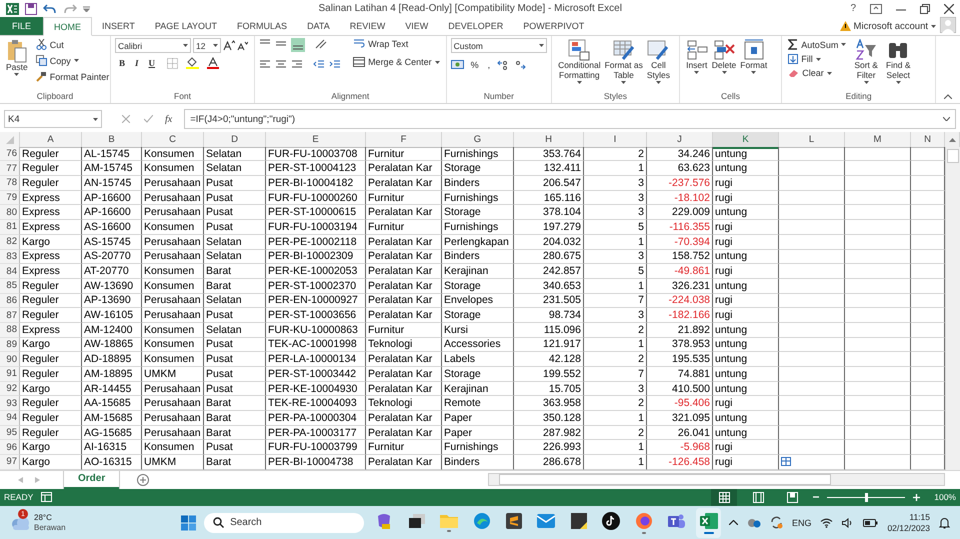 This screenshot has height=539, width=960. I want to click on number-format-field: Custom, so click(499, 45).